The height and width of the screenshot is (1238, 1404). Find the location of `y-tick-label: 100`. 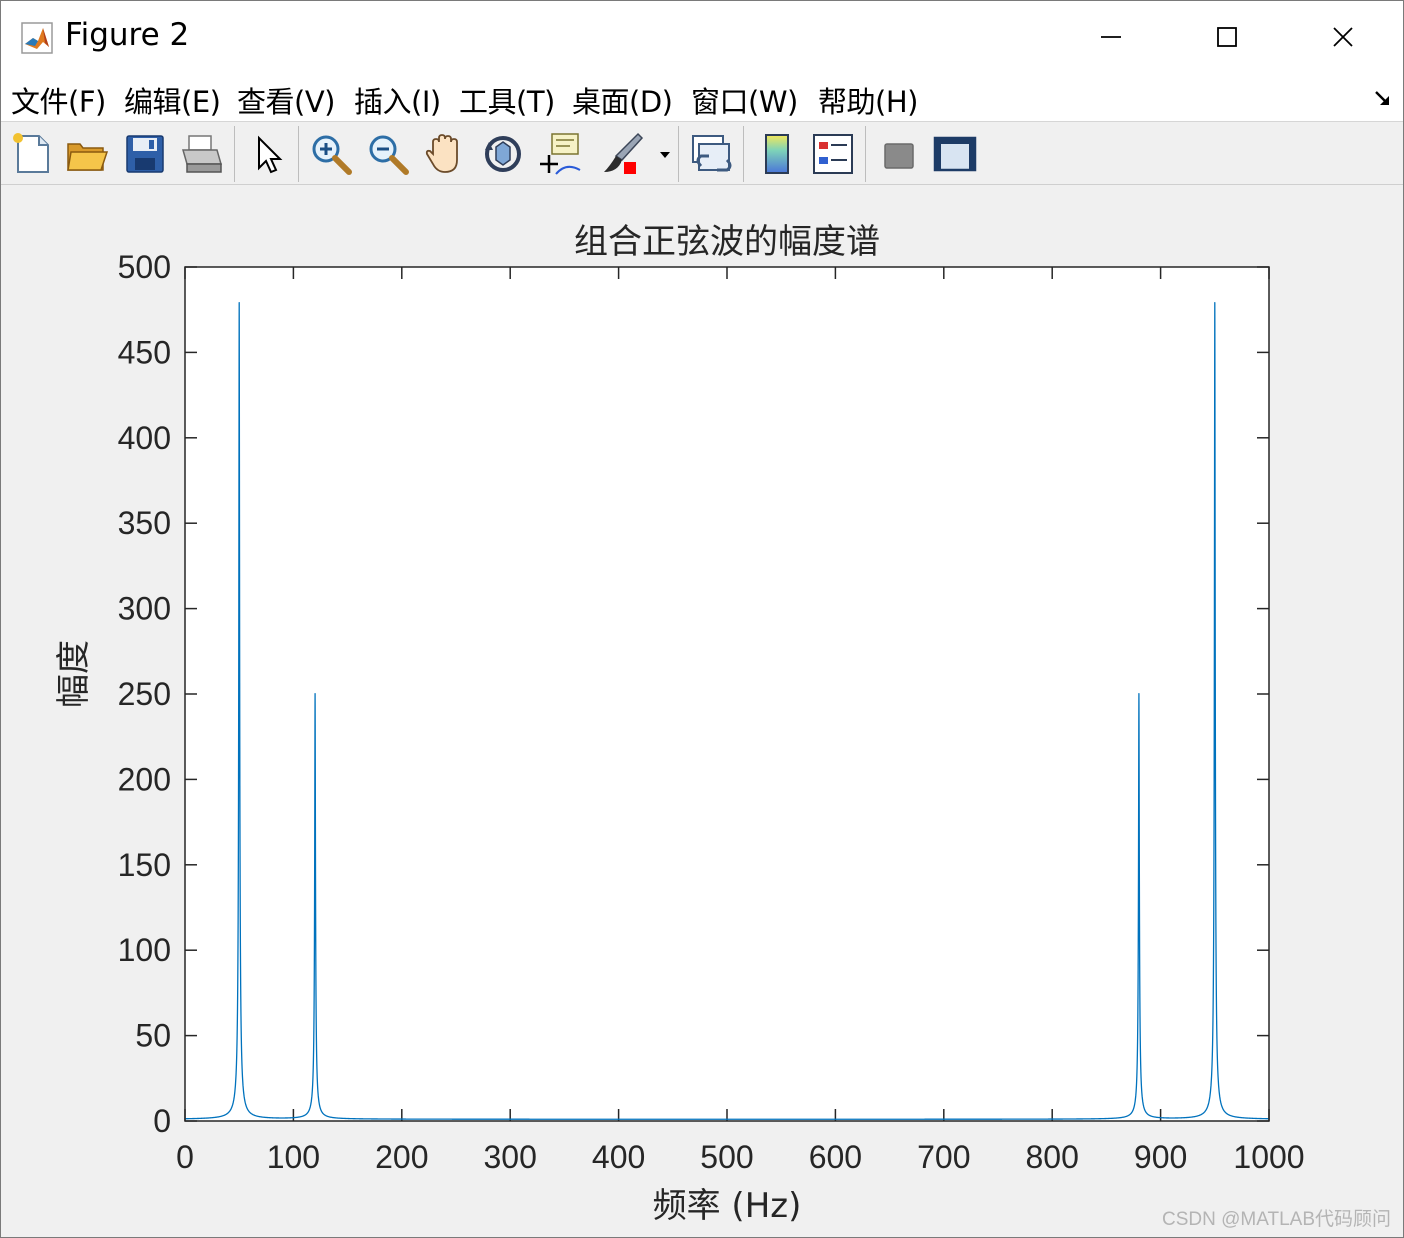

y-tick-label: 100 is located at coordinates (144, 950).